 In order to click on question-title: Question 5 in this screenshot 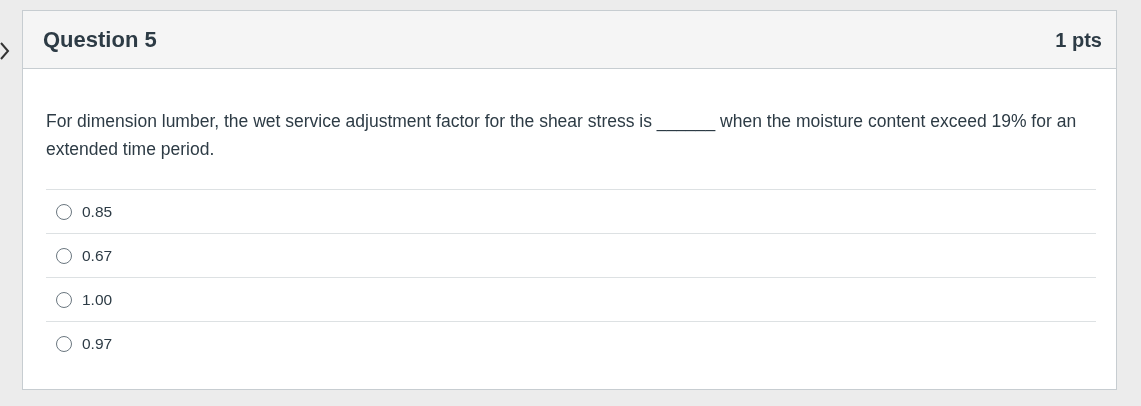, I will do `click(100, 40)`.